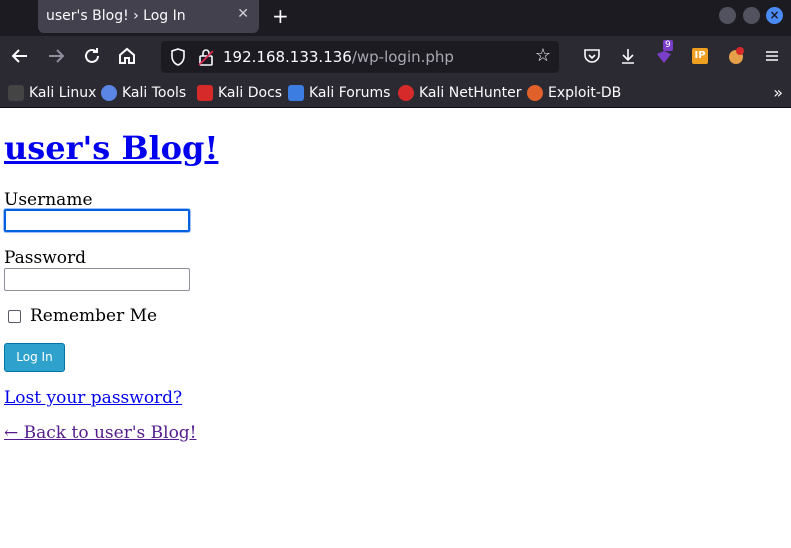  I want to click on home-button, so click(127, 56).